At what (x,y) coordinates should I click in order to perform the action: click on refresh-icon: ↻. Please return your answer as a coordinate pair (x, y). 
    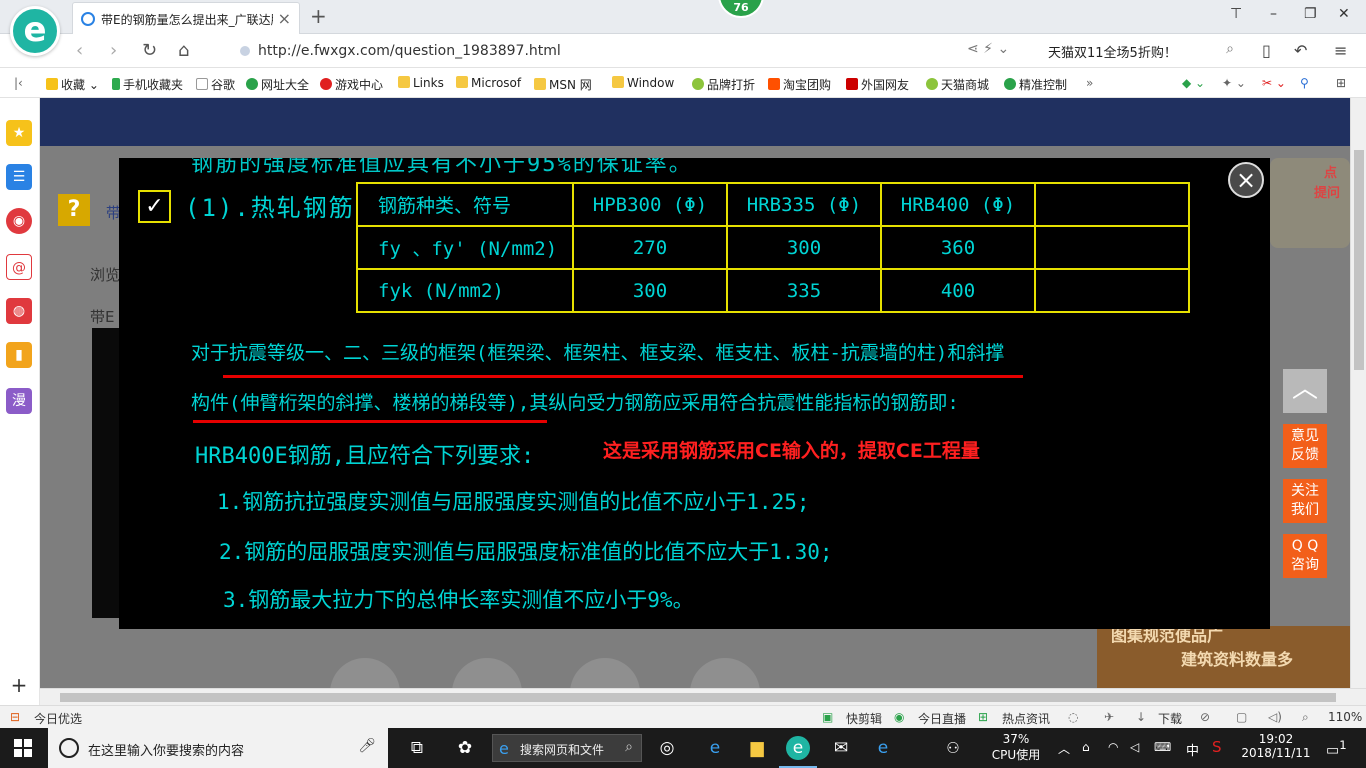
    Looking at the image, I should click on (149, 50).